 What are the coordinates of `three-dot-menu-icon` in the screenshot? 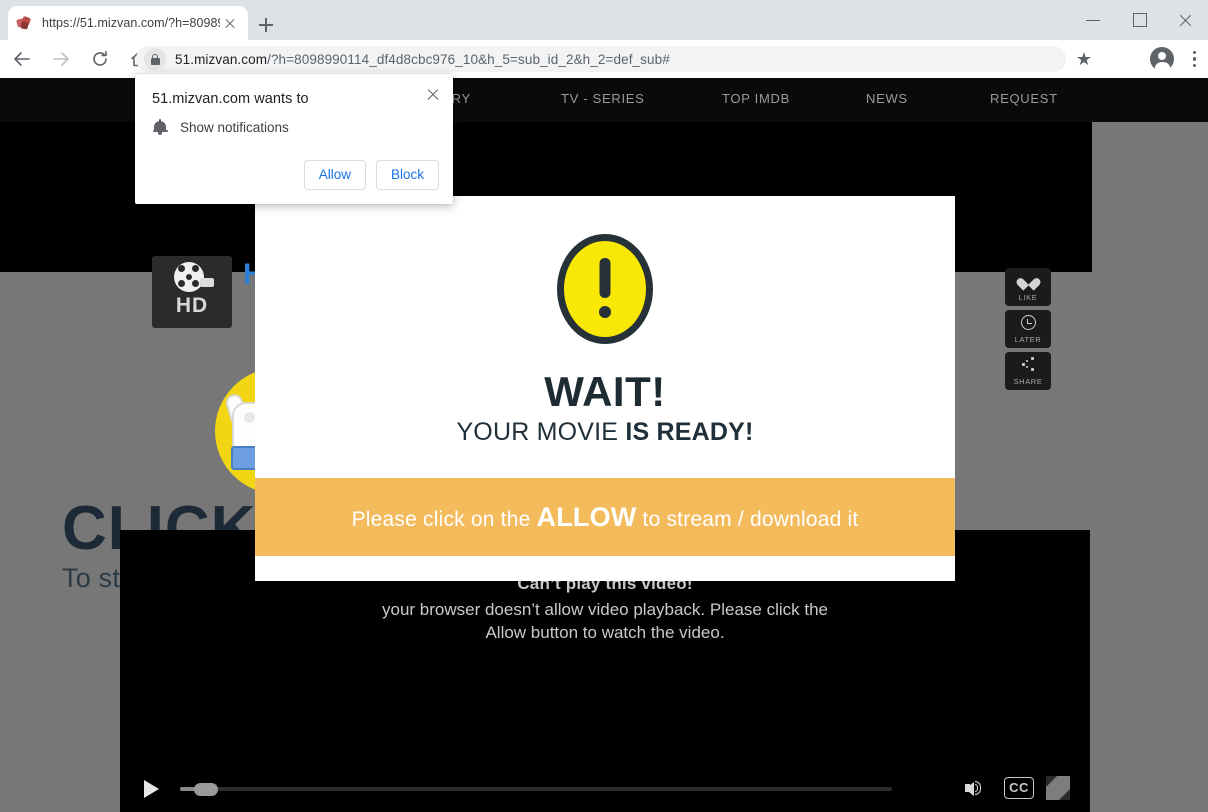 It's located at (1194, 59).